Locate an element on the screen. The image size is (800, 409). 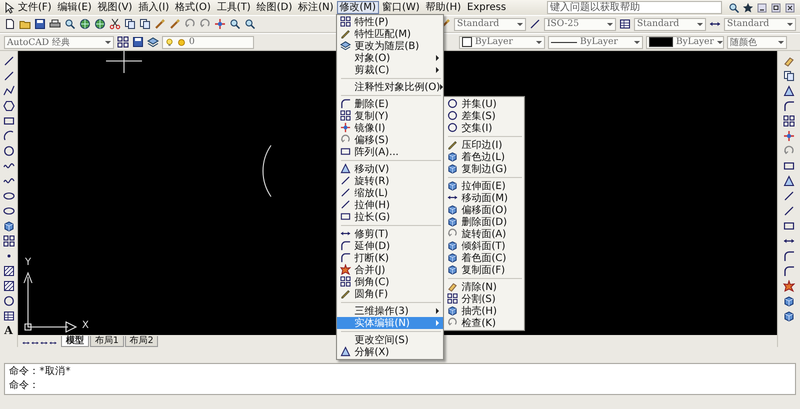
menu-item: 倒角(C) is located at coordinates (389, 282).